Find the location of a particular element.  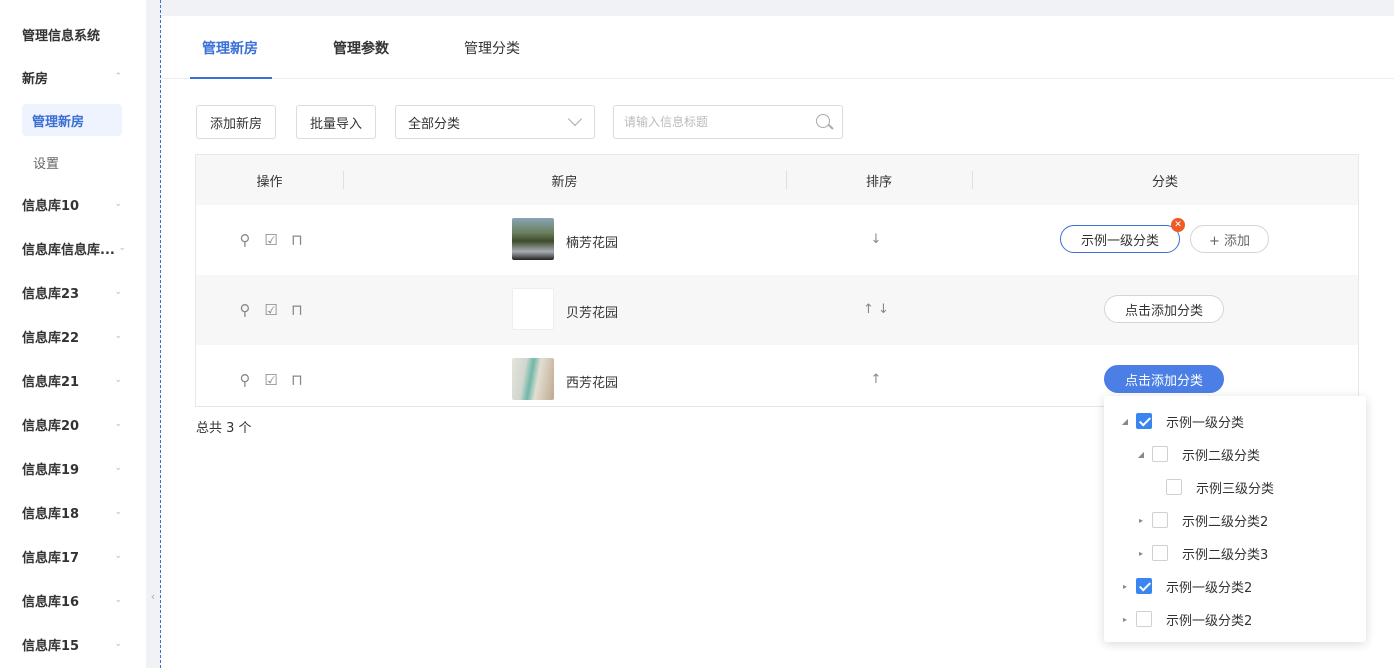

search-icon is located at coordinates (823, 121).